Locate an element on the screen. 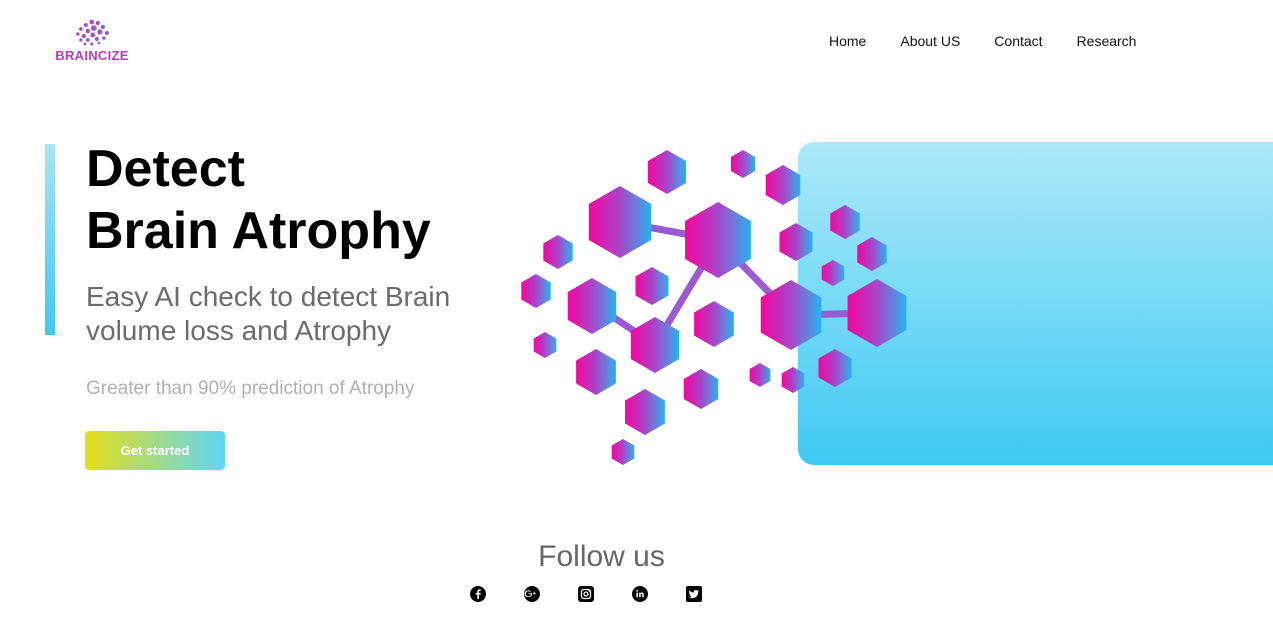 This screenshot has width=1273, height=629. nav-home: Home is located at coordinates (847, 41).